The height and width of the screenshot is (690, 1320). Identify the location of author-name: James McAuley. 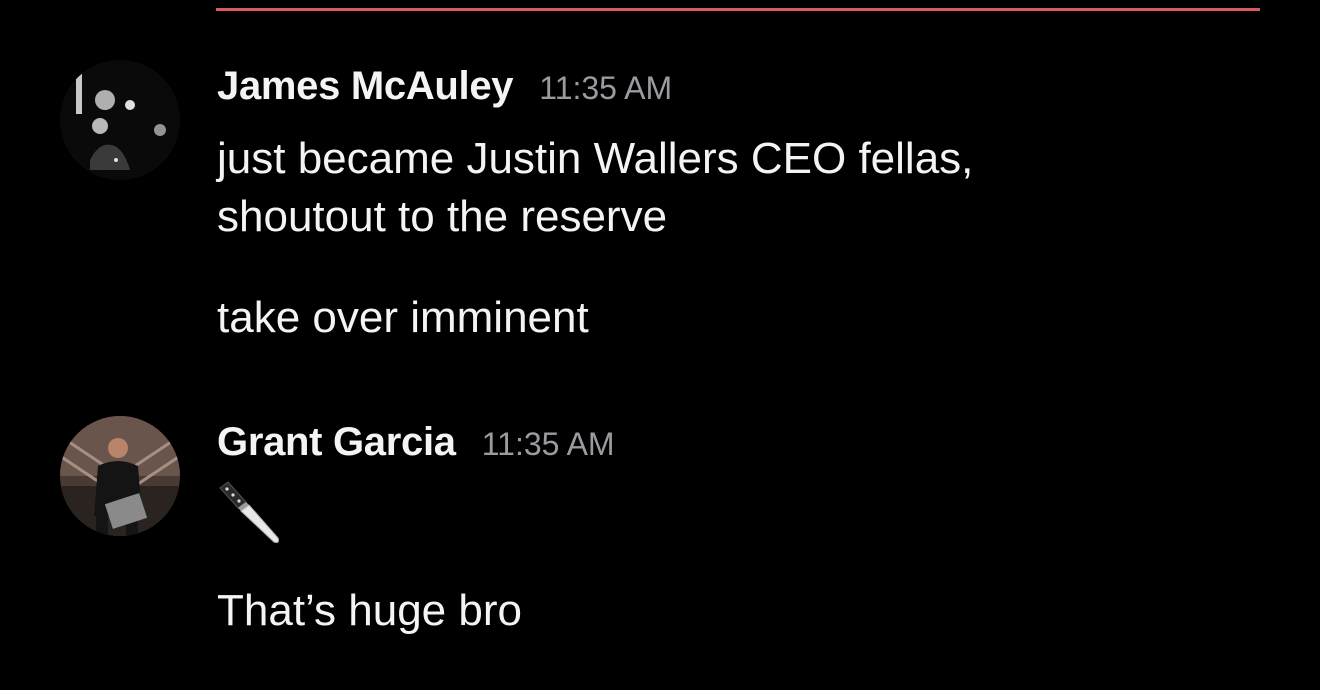
(365, 86).